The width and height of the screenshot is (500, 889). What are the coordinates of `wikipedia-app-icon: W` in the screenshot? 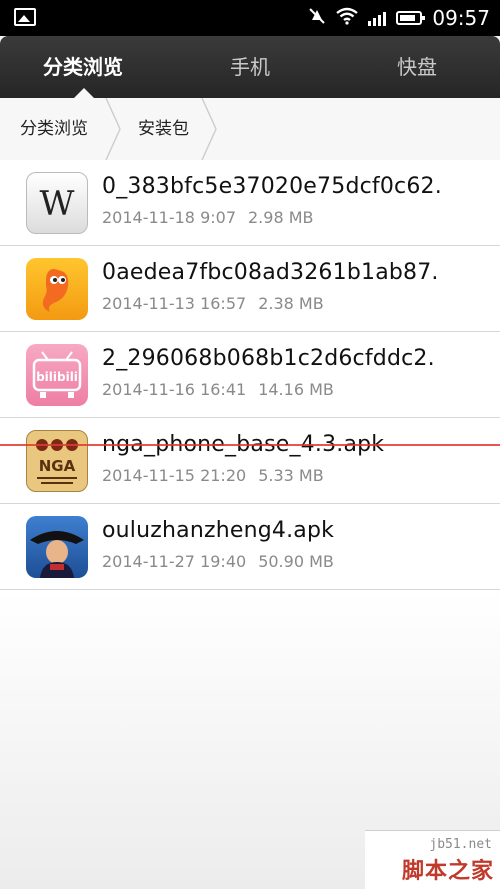 It's located at (57, 203).